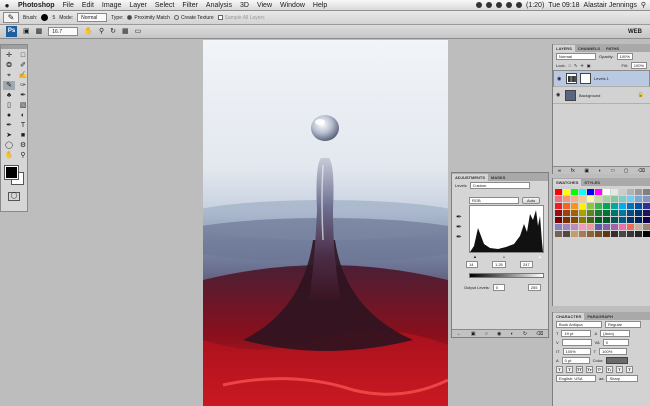 This screenshot has height=406, width=650. I want to click on white-point-eyedropper-icon: ✒, so click(459, 238).